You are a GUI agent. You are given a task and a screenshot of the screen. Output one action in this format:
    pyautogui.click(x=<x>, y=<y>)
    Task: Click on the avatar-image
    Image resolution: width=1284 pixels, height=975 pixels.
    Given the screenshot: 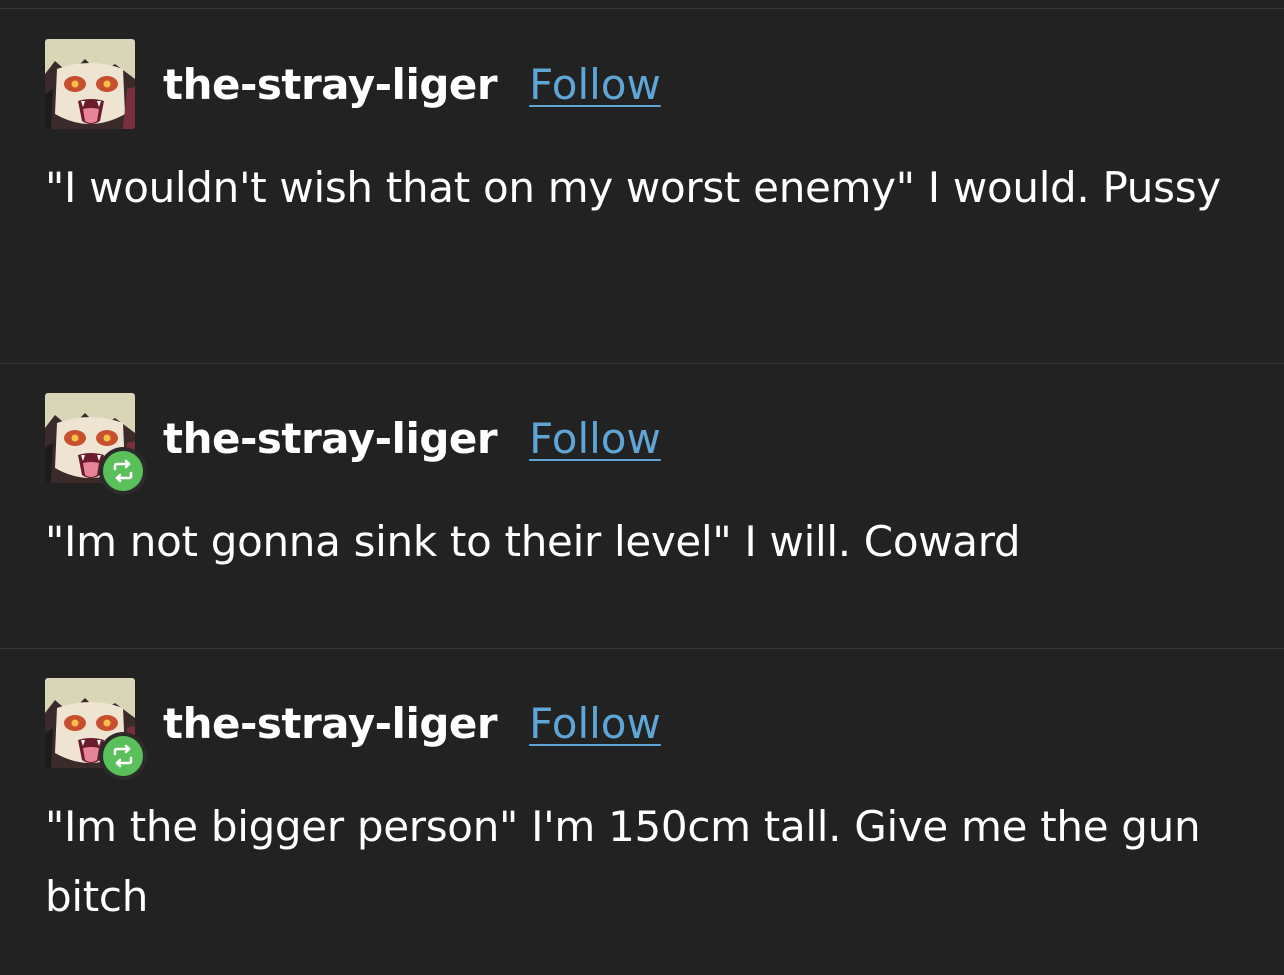 What is the action you would take?
    pyautogui.click(x=90, y=84)
    